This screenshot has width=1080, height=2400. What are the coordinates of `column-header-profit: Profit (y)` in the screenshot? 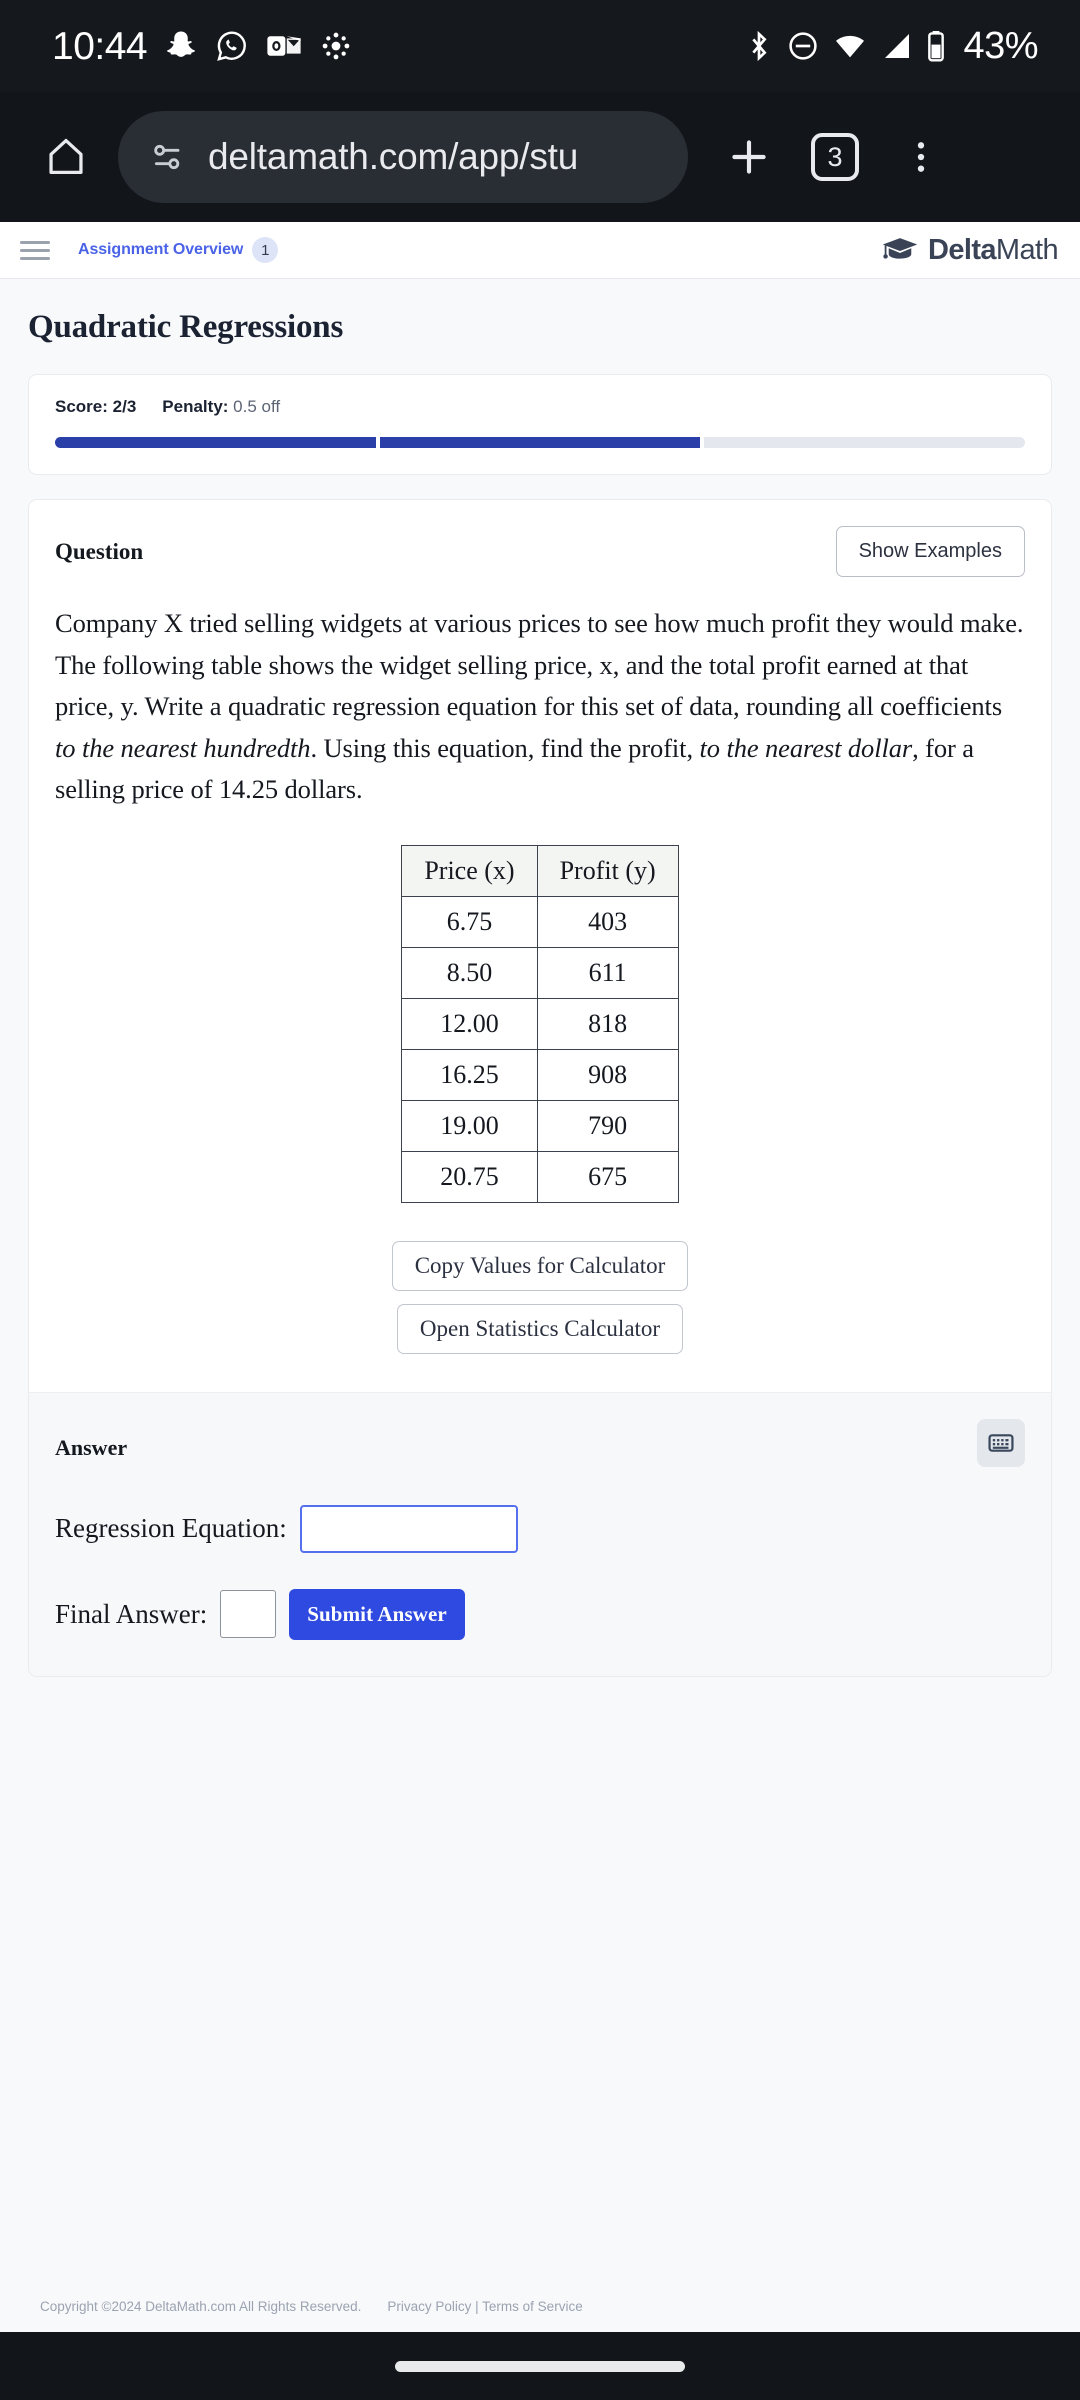 It's located at (607, 870).